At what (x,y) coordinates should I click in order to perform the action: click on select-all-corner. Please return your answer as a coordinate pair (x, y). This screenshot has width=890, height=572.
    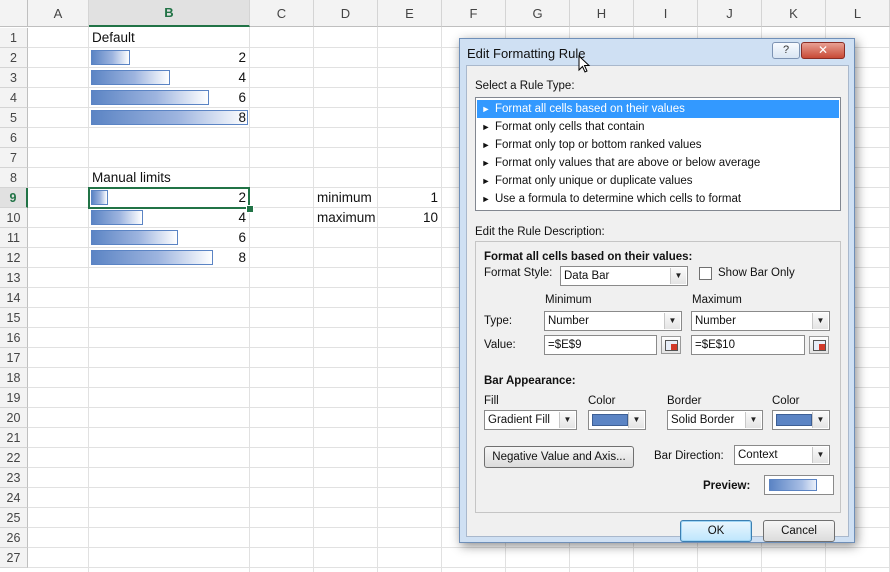
    Looking at the image, I should click on (14, 13).